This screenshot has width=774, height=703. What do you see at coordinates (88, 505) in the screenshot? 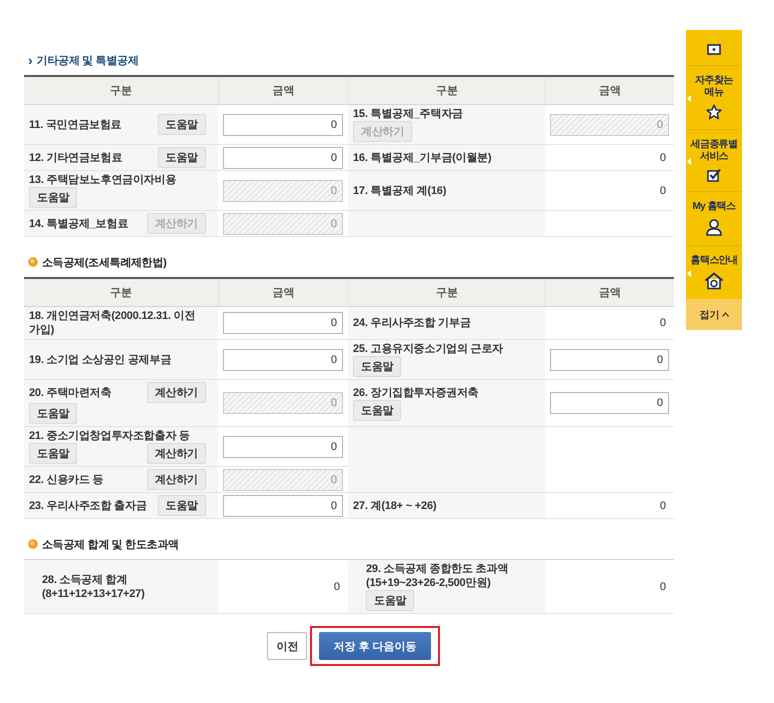
I see `item-label: 23. 우리사주조합 출자금` at bounding box center [88, 505].